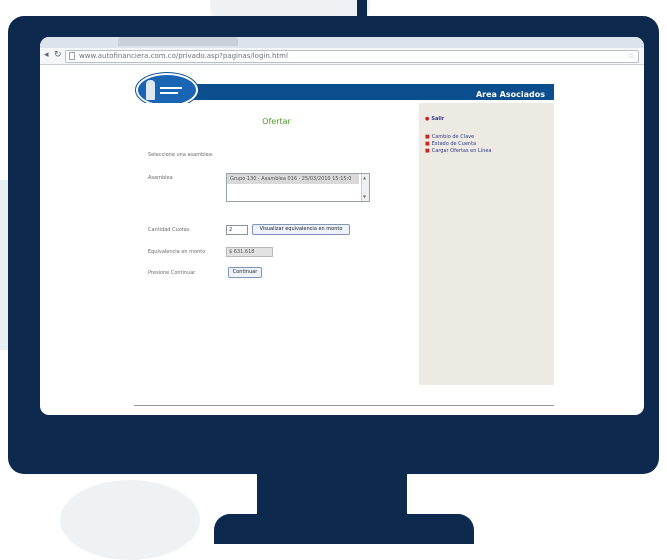 Image resolution: width=667 pixels, height=560 pixels. Describe the element at coordinates (167, 90) in the screenshot. I see `site-logo` at that location.